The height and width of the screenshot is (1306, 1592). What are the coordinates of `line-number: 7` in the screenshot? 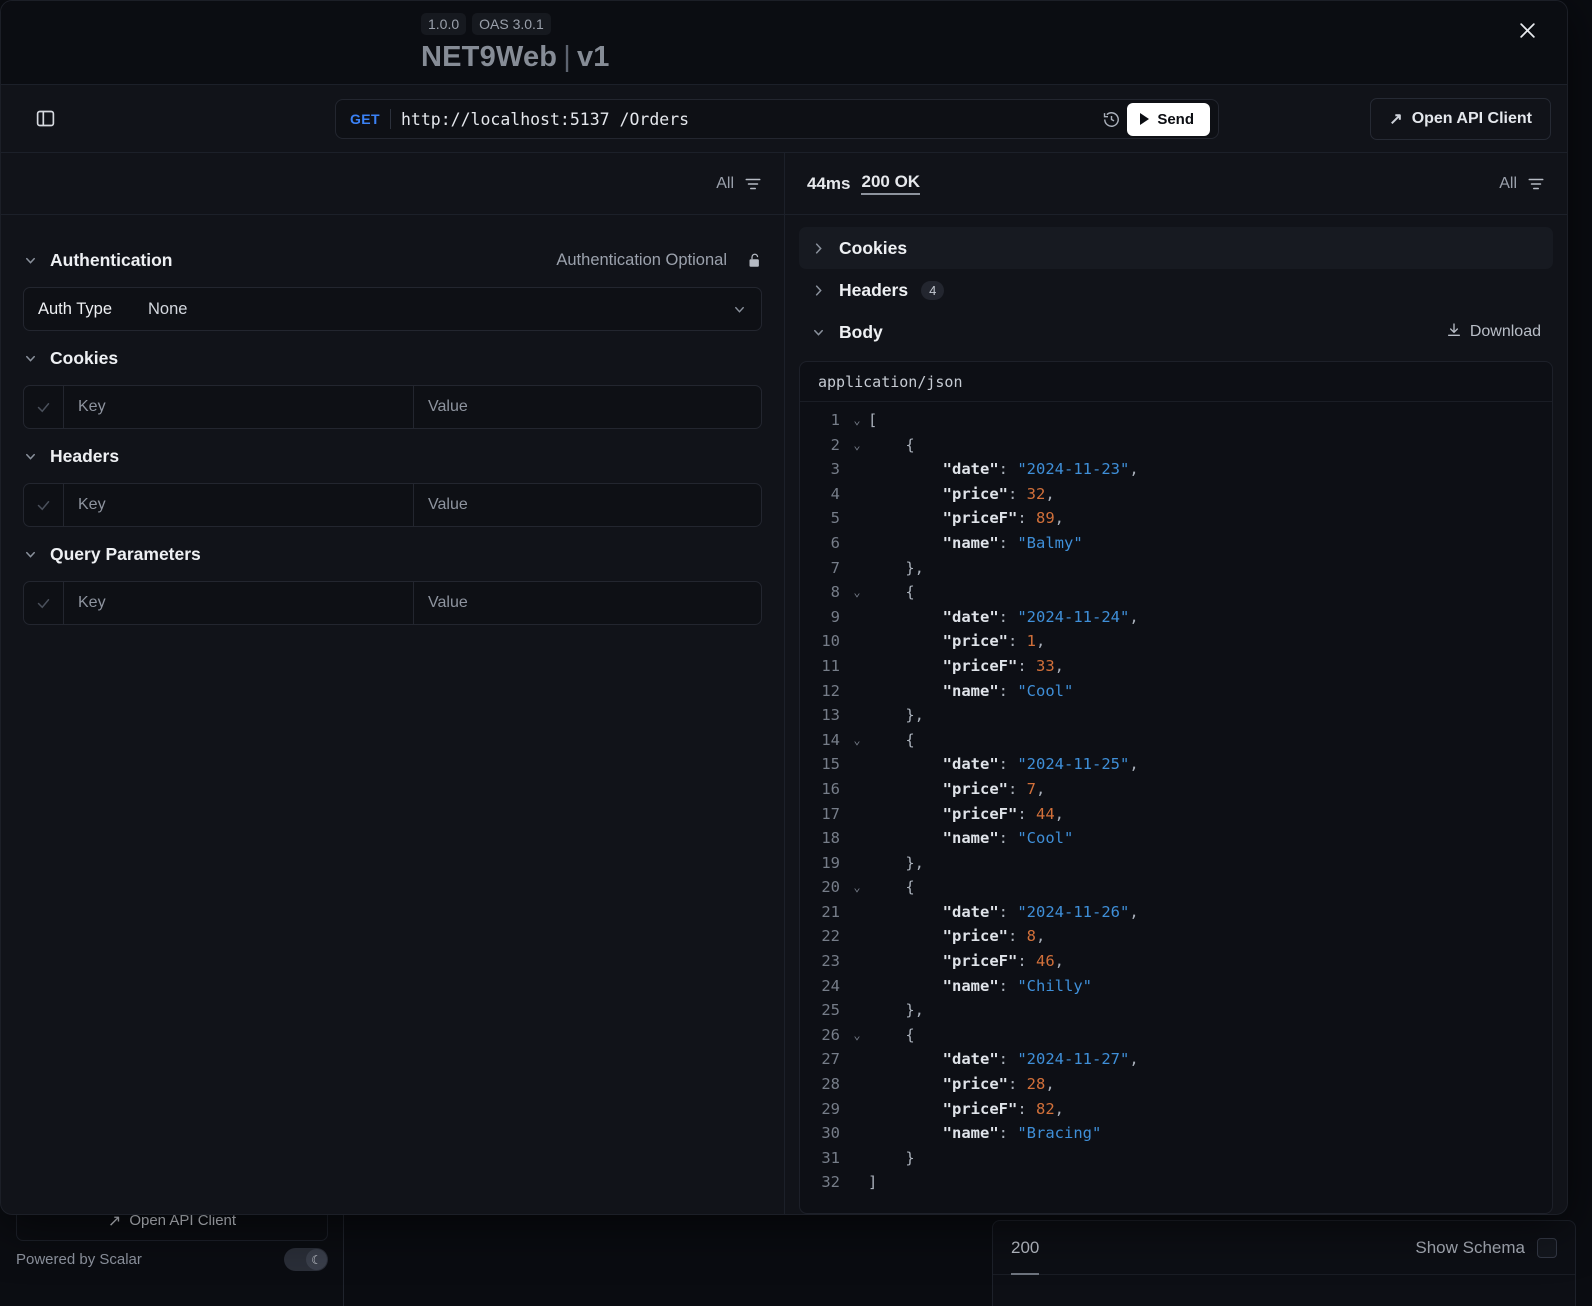 It's located at (835, 567).